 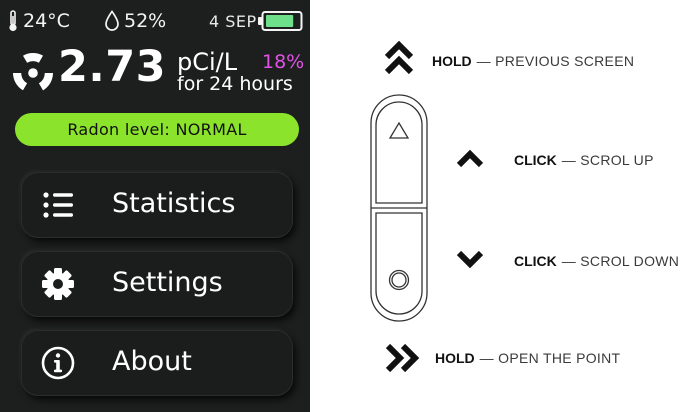 I want to click on reading-period: for 24 hours, so click(x=235, y=84).